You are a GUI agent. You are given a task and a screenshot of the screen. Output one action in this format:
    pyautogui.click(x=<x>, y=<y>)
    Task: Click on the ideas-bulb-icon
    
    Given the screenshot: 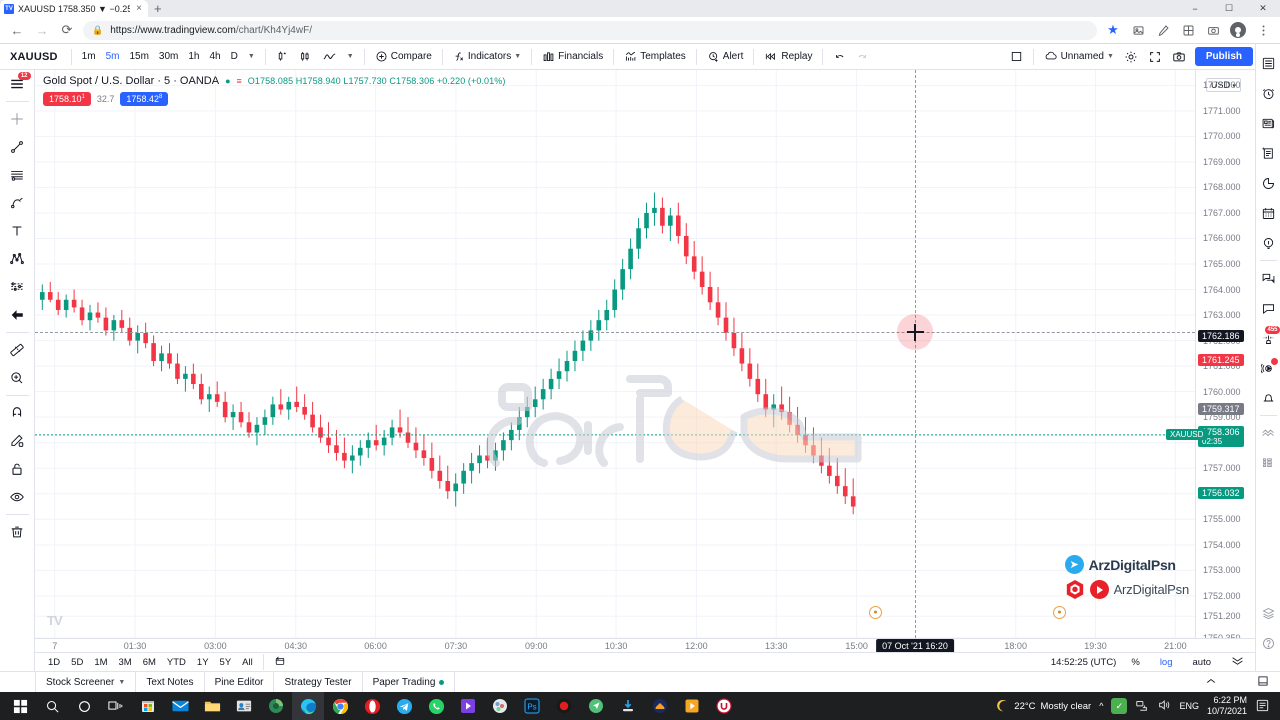 What is the action you would take?
    pyautogui.click(x=1268, y=243)
    